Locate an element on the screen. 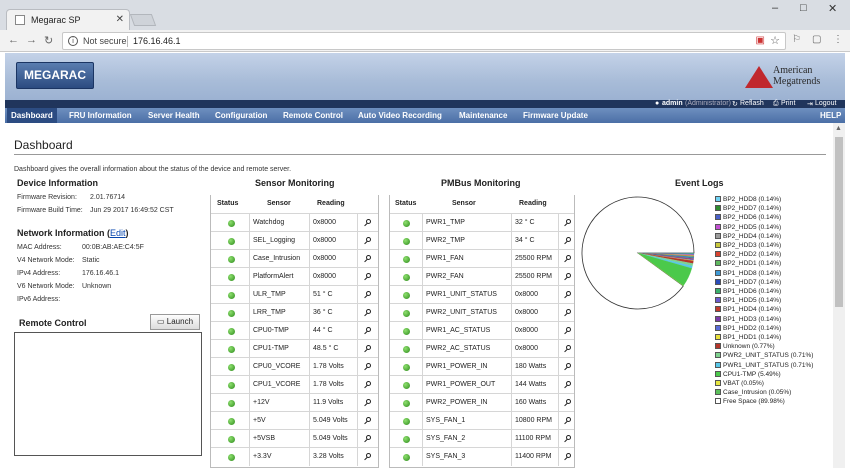 Image resolution: width=850 pixels, height=468 pixels. sensor-reading: 144 Watts is located at coordinates (531, 384).